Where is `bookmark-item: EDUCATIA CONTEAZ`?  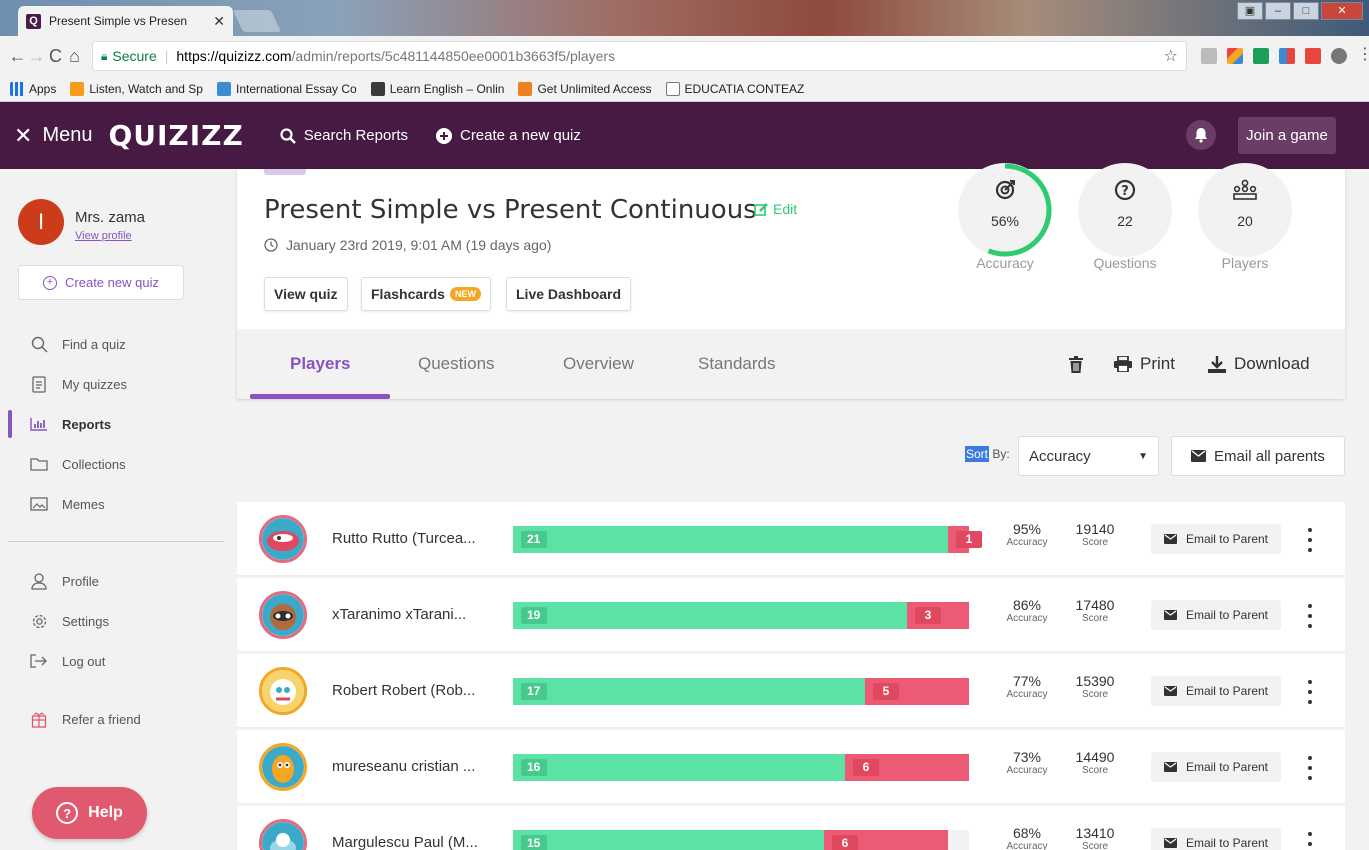 bookmark-item: EDUCATIA CONTEAZ is located at coordinates (734, 88).